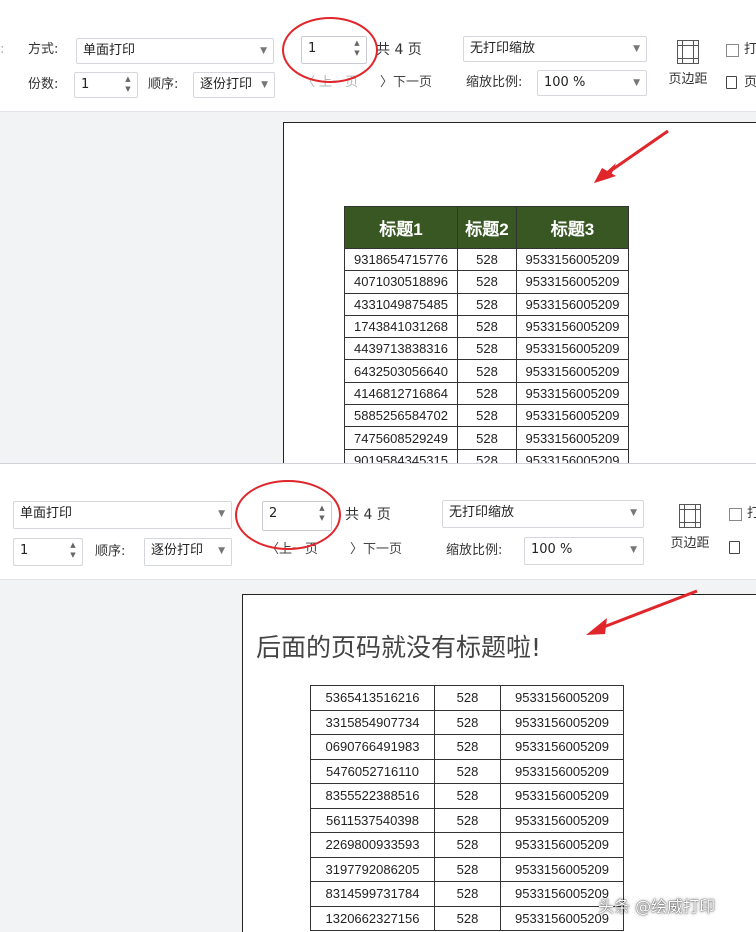 The height and width of the screenshot is (932, 756). I want to click on table-row: 8355522388516 528 9533156005209, so click(467, 796).